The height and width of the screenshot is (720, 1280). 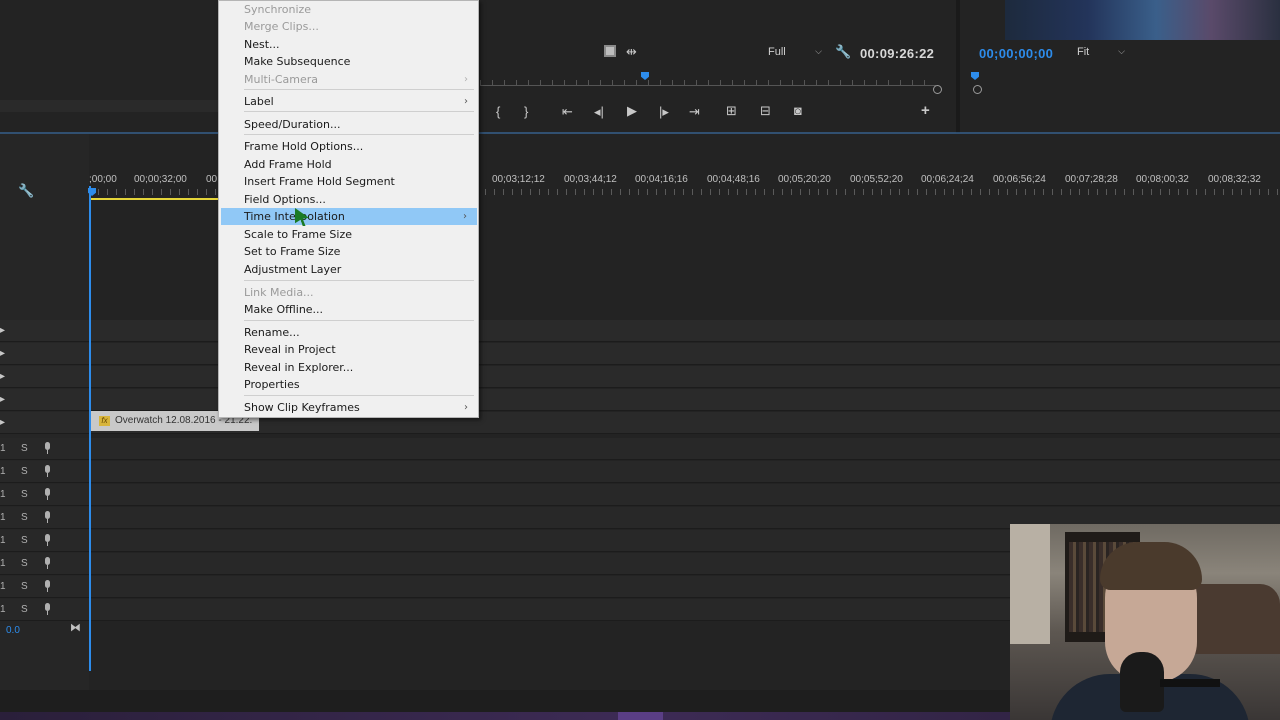 I want to click on play-icon: ▶, so click(x=632, y=111).